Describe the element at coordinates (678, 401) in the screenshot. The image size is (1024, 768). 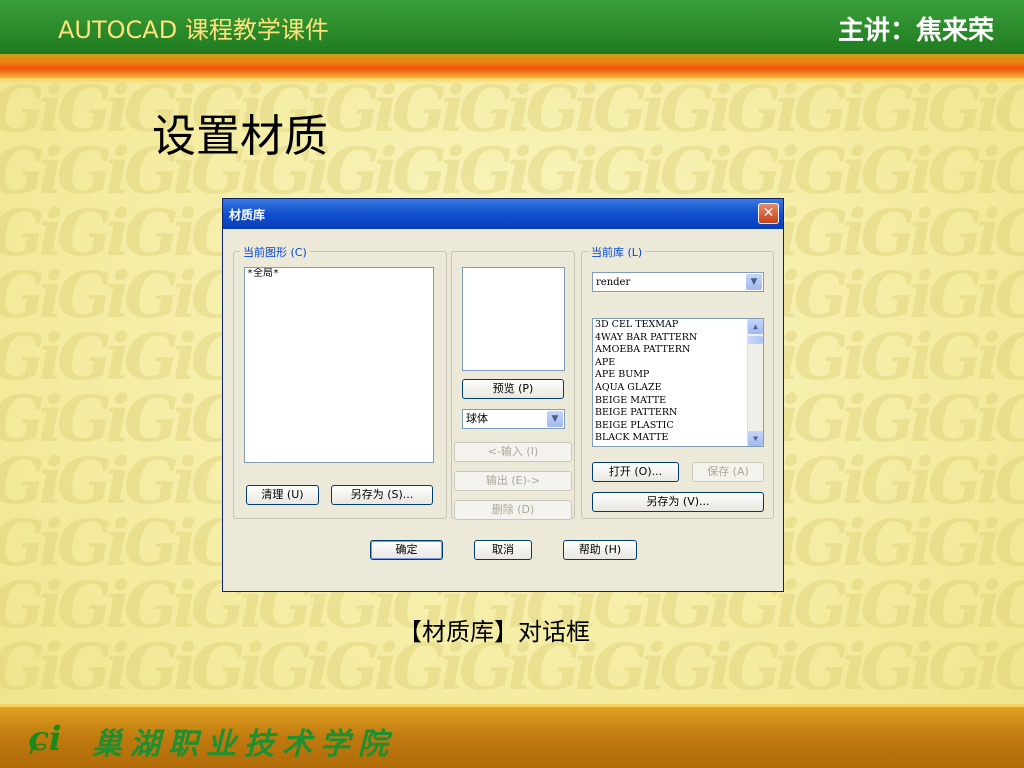
I see `list-item: BEIGE MATTE` at that location.